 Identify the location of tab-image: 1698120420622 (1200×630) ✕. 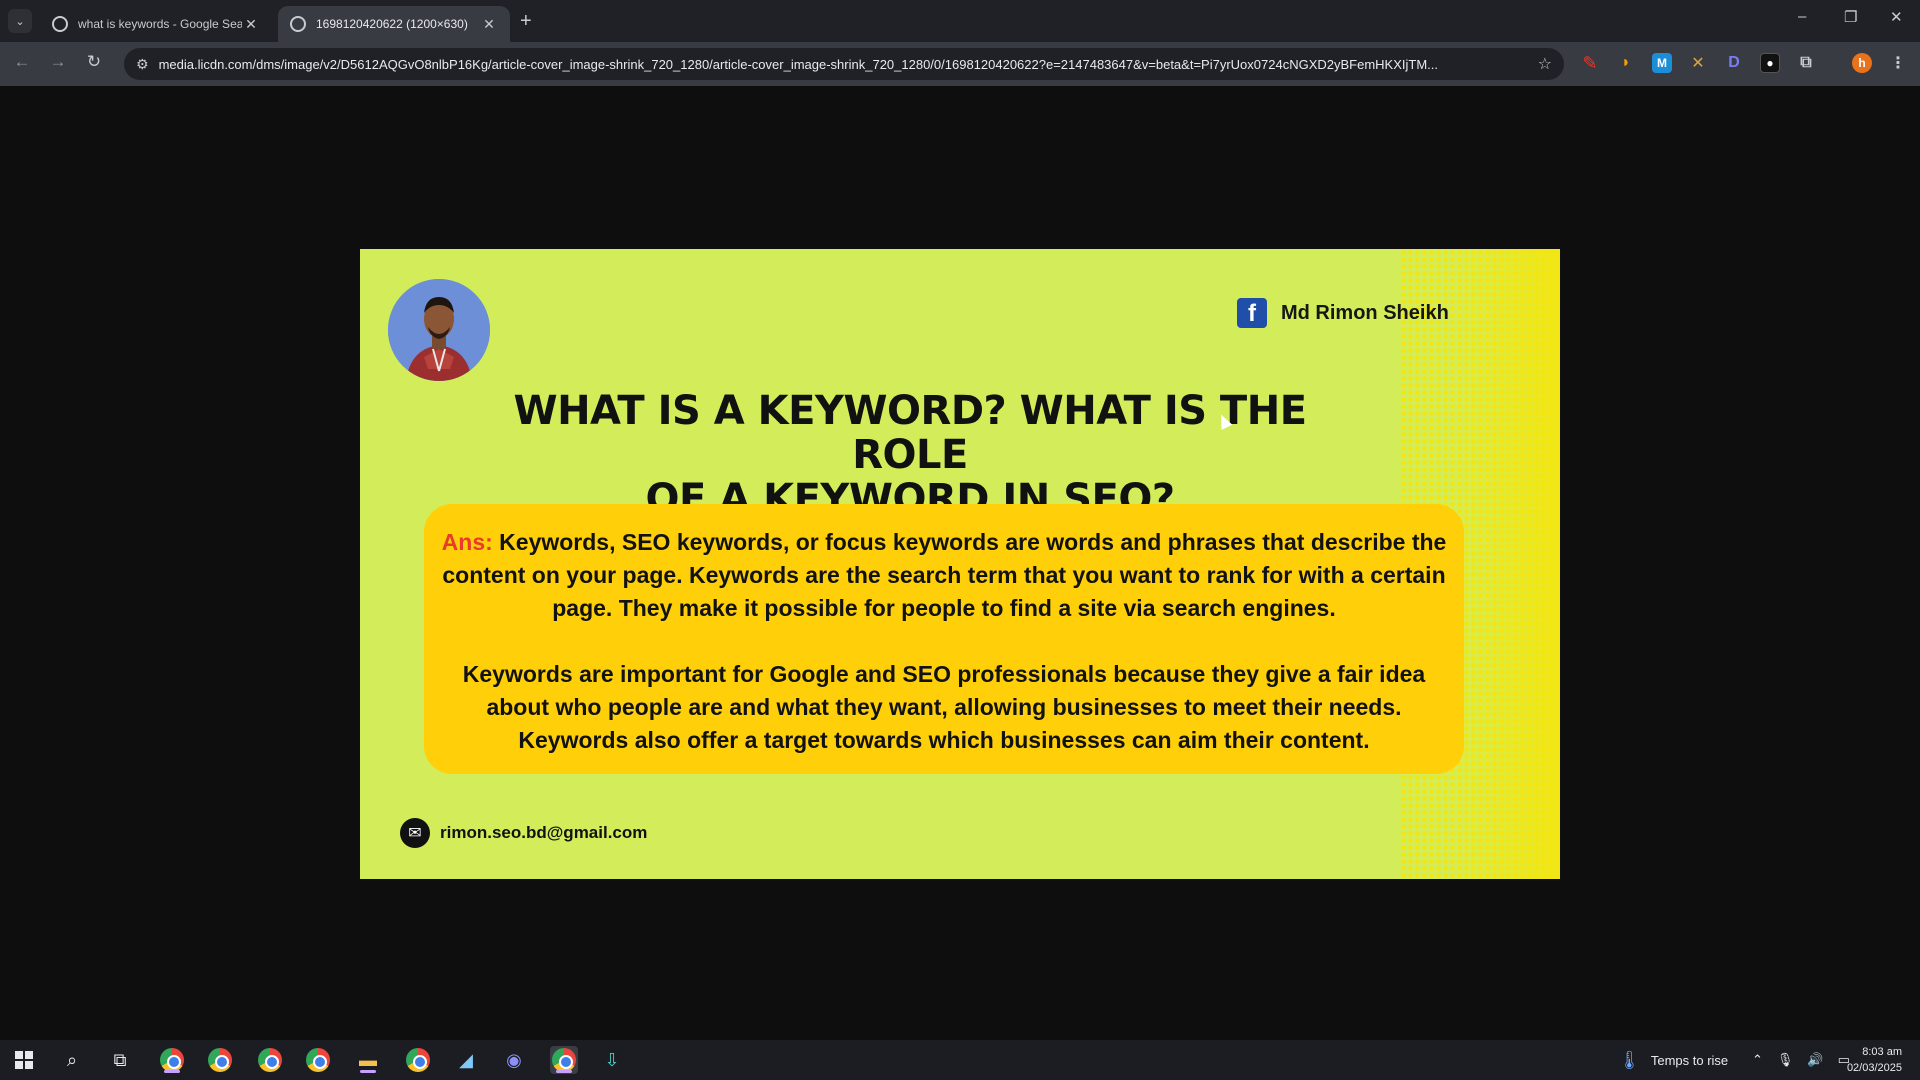
(394, 24).